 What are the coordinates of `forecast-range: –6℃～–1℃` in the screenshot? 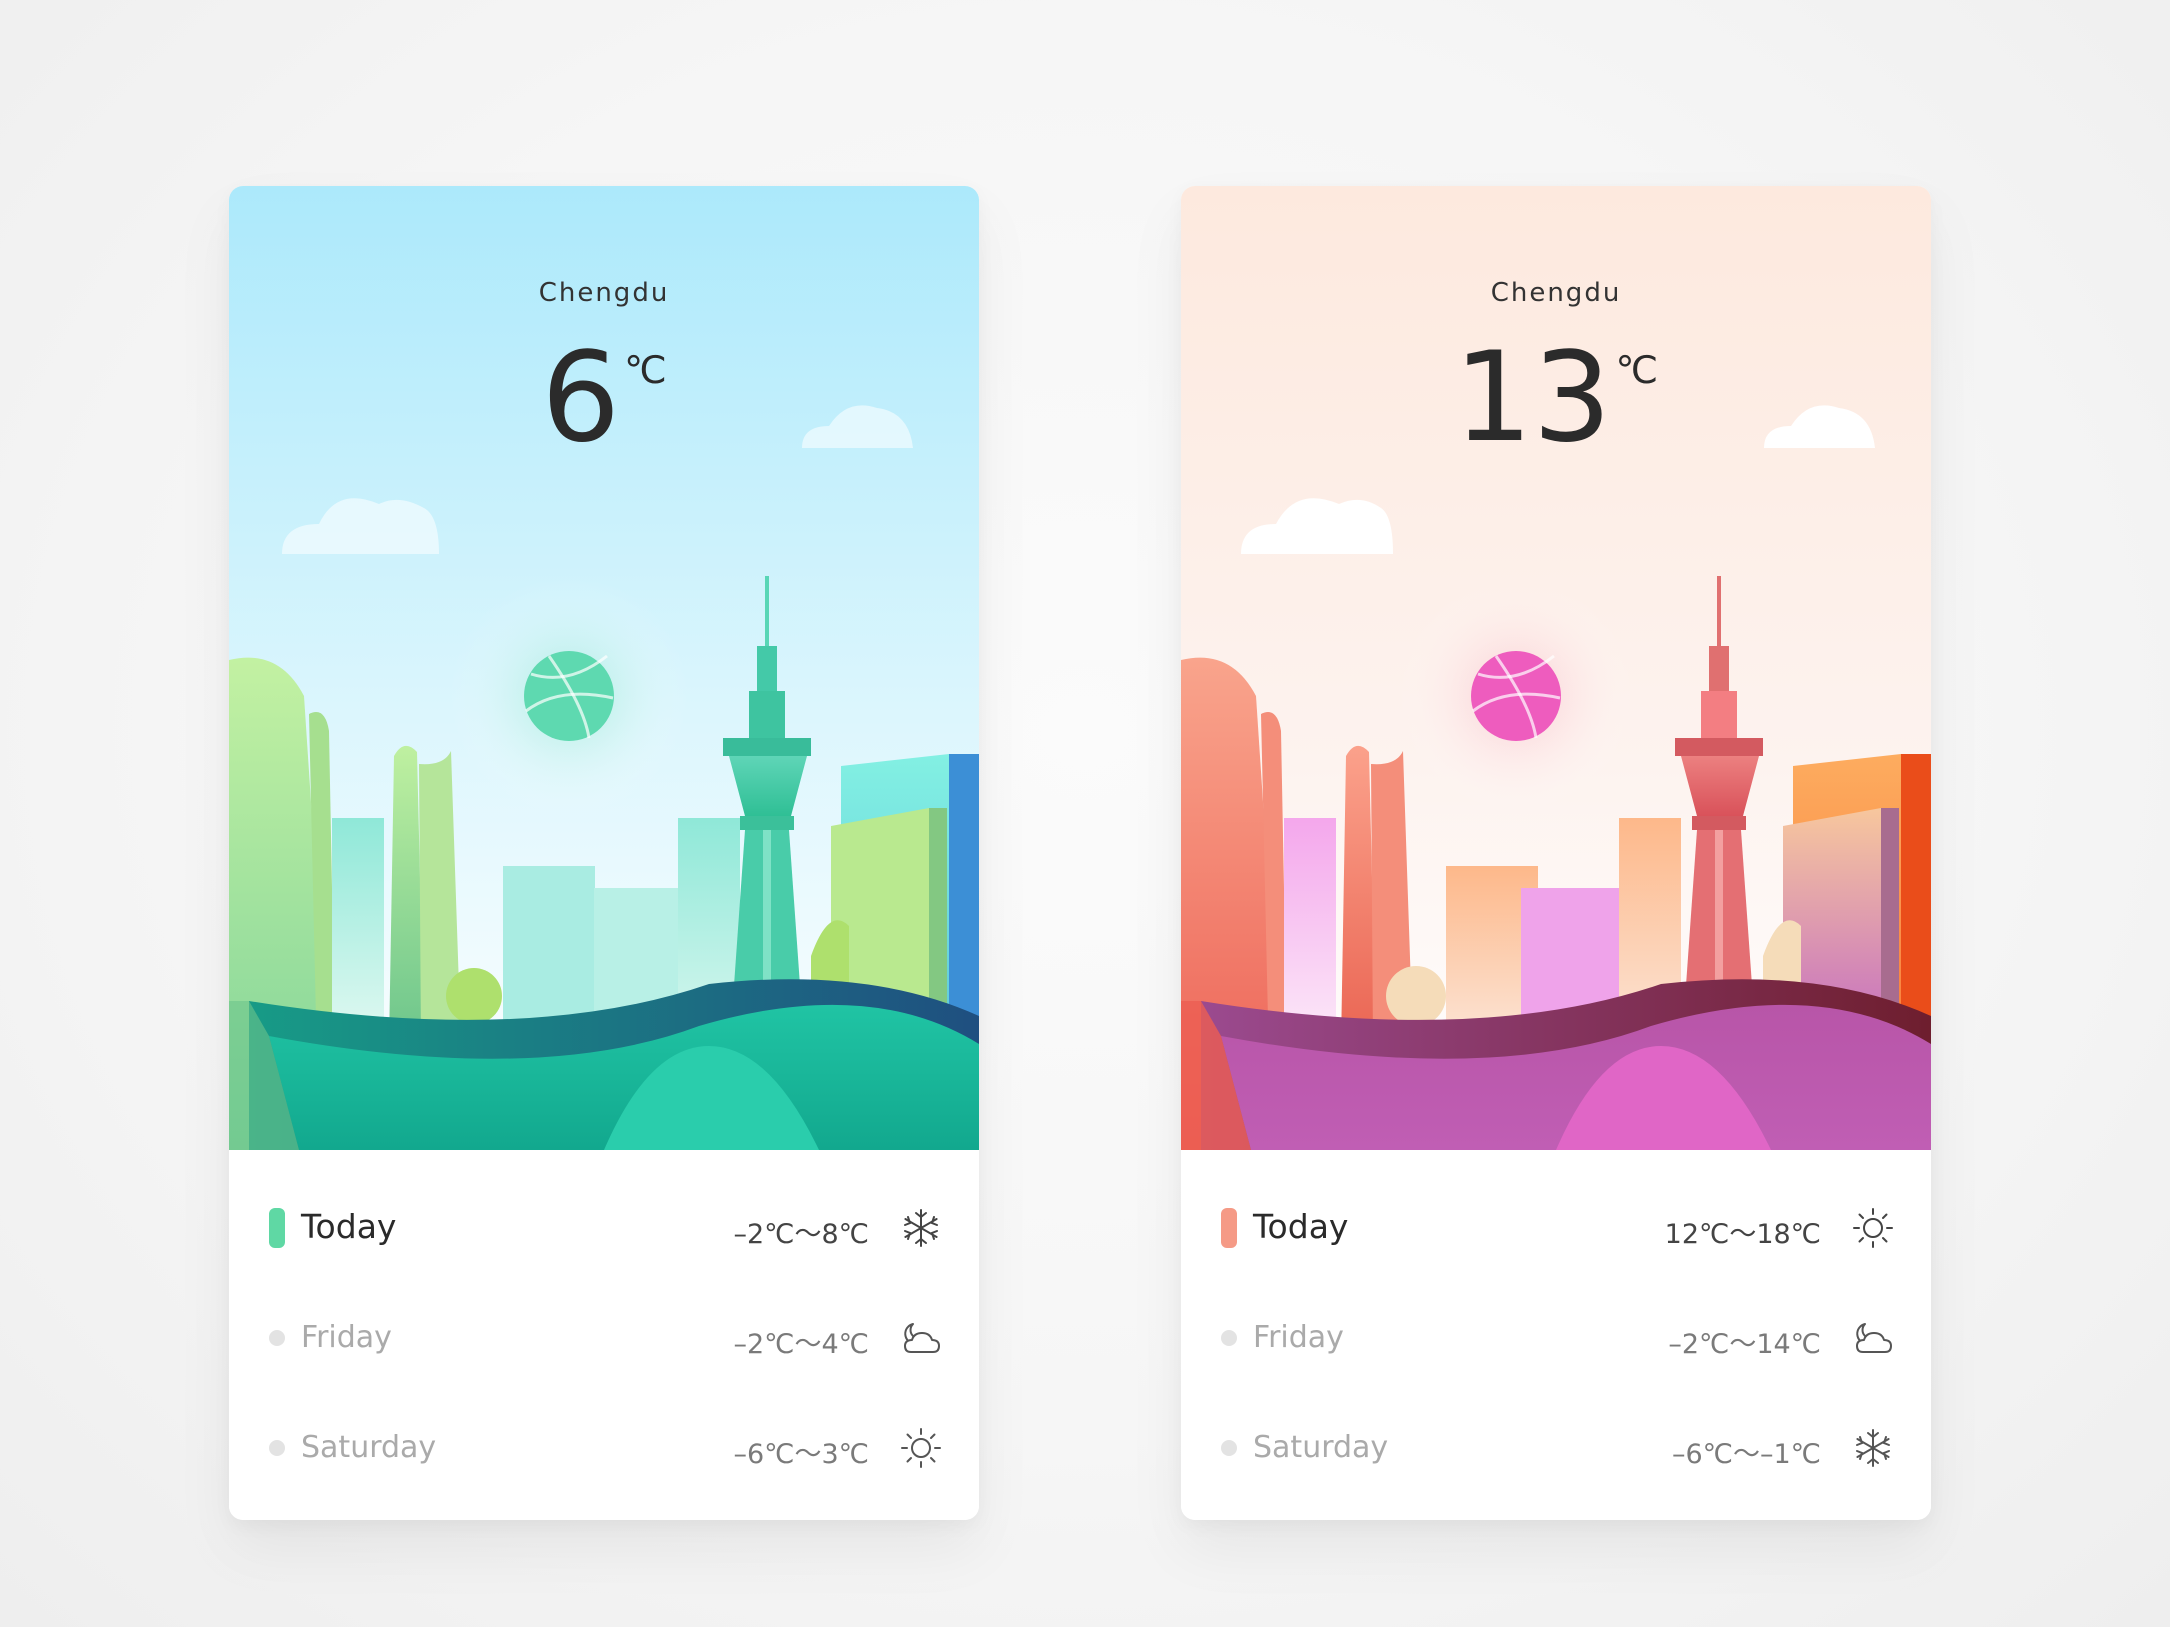 It's located at (1746, 1454).